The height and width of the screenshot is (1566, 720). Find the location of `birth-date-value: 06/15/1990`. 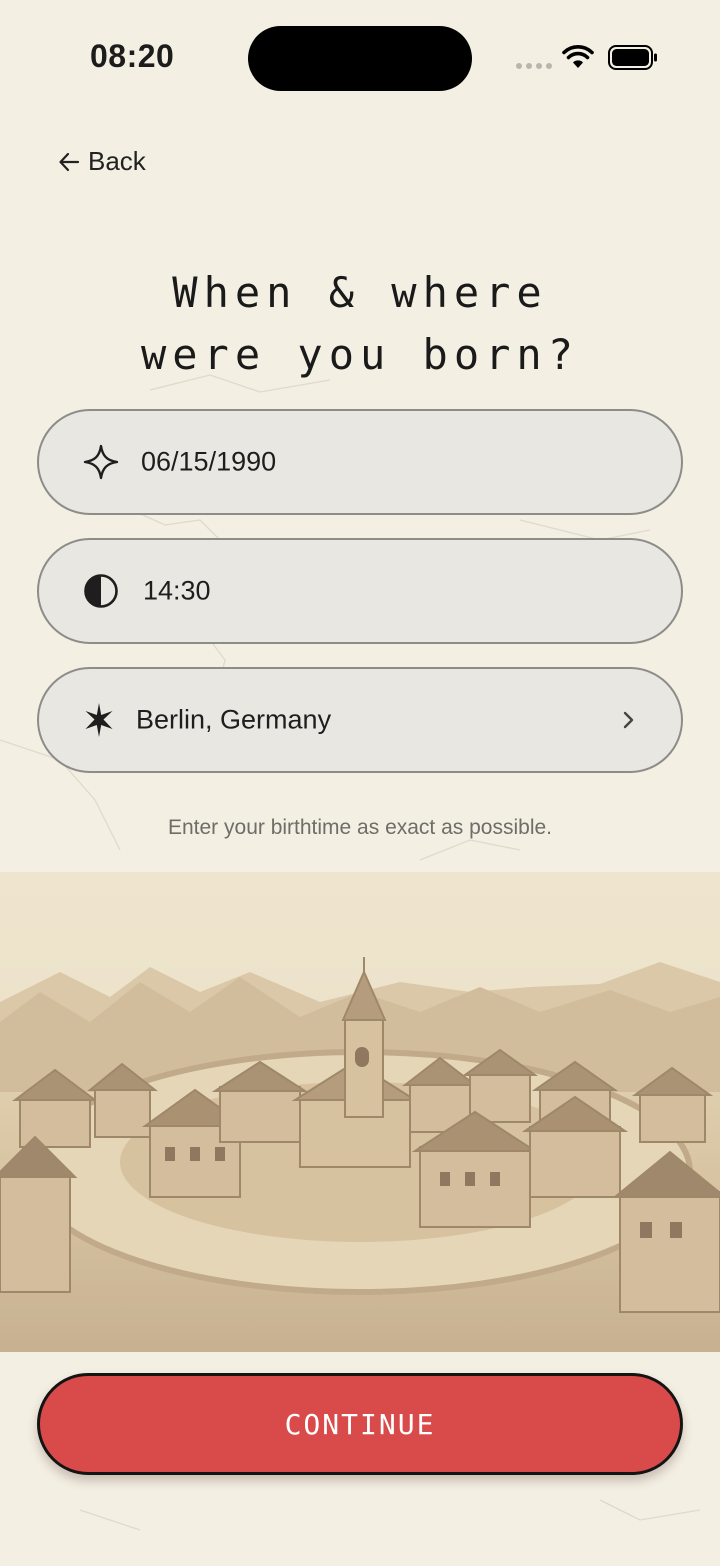

birth-date-value: 06/15/1990 is located at coordinates (209, 461).